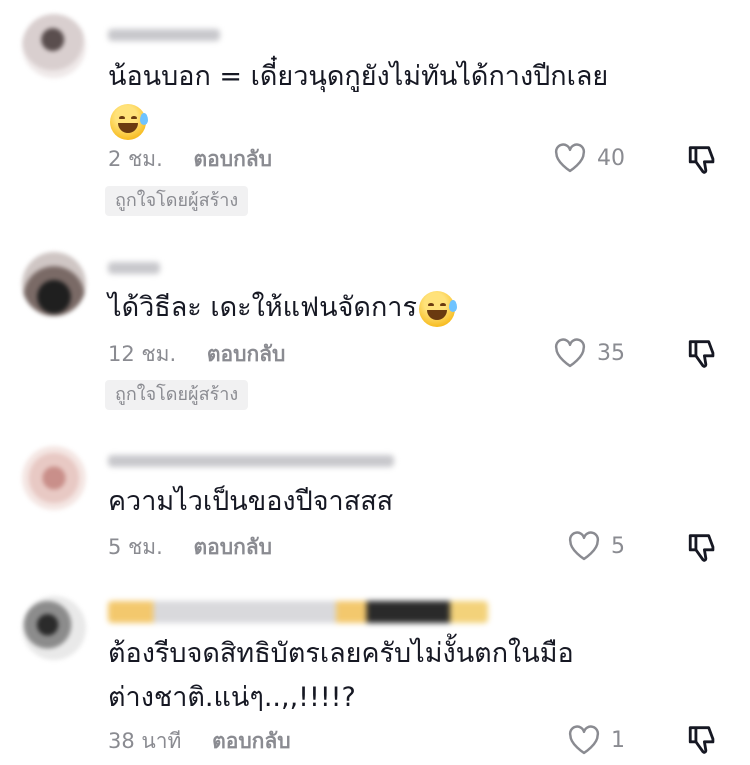  Describe the element at coordinates (135, 159) in the screenshot. I see `comment-time: 2 ชม.` at that location.